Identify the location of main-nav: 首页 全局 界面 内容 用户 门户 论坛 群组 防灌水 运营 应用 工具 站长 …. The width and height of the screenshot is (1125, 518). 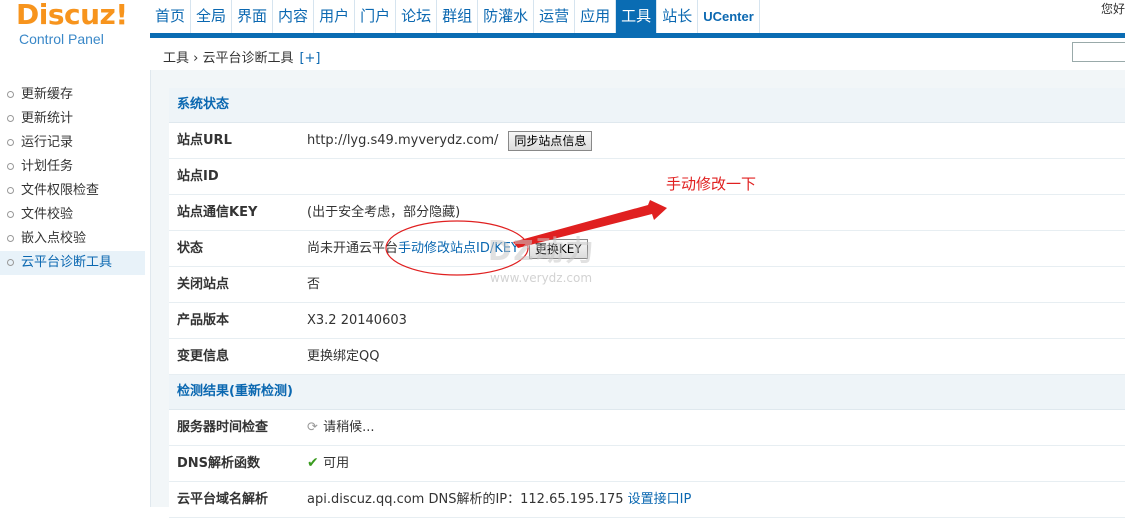
(455, 16).